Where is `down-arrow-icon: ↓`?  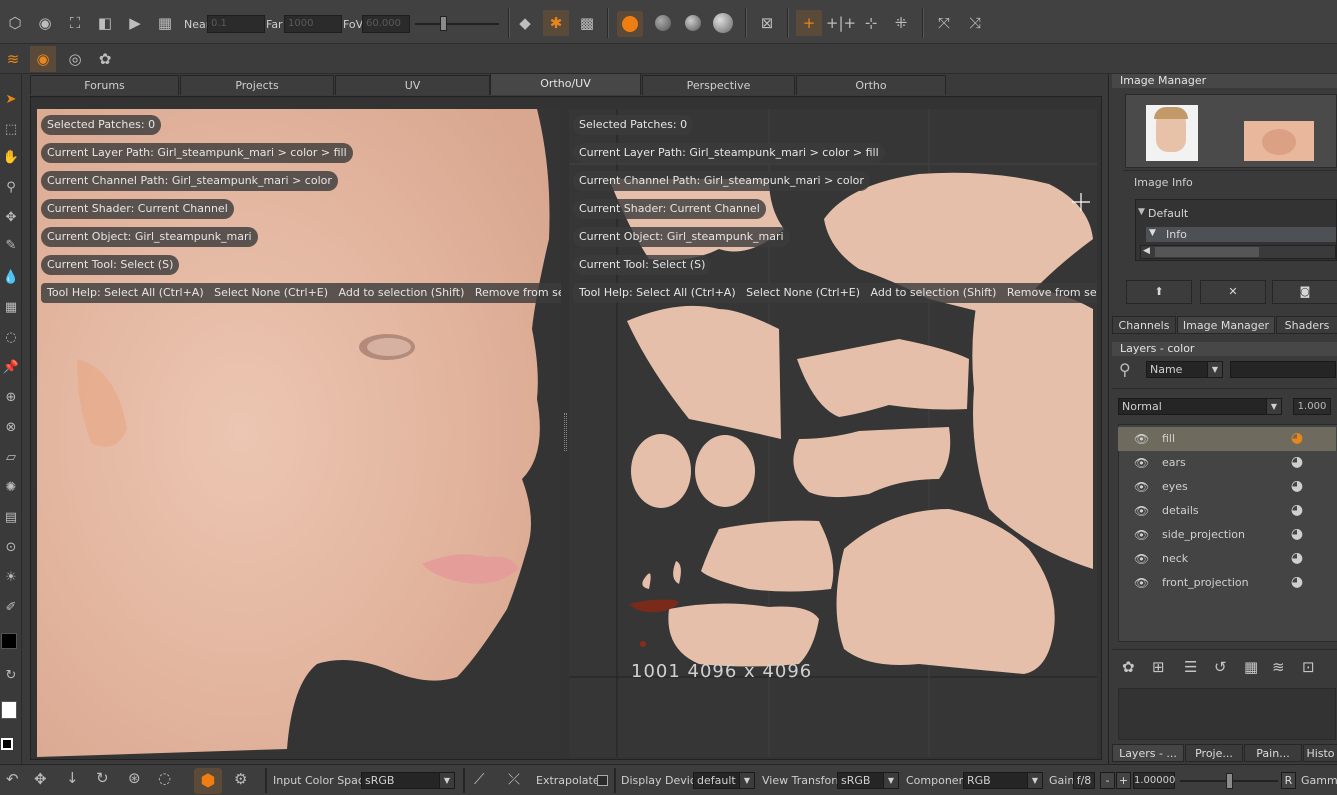
down-arrow-icon: ↓ is located at coordinates (72, 778).